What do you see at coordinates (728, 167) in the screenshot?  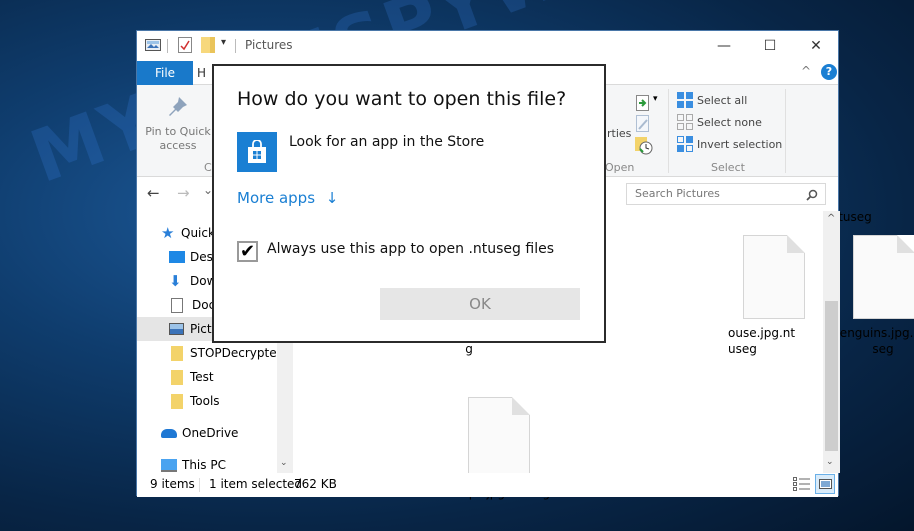 I see `select-group-label: Select` at bounding box center [728, 167].